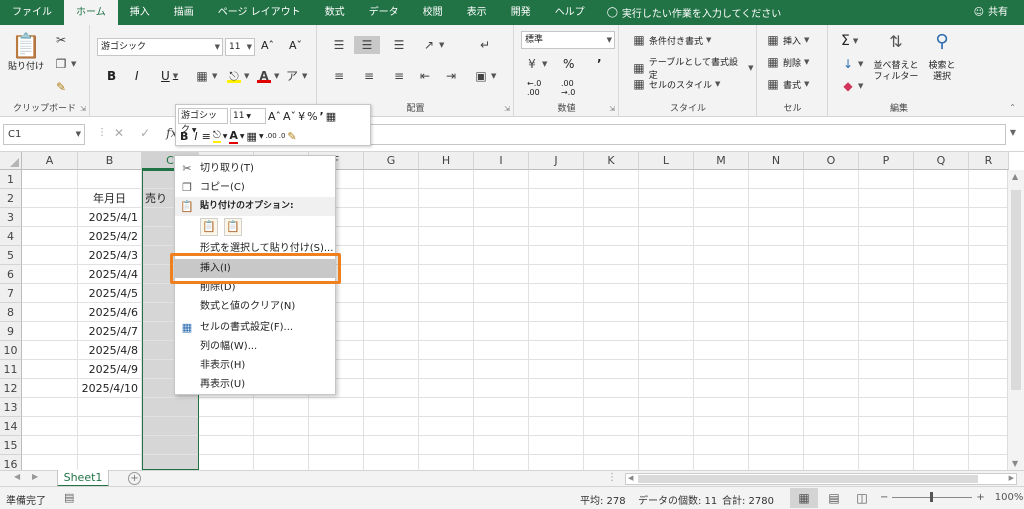  What do you see at coordinates (32, 12) in the screenshot?
I see `tab-file: ファイル` at bounding box center [32, 12].